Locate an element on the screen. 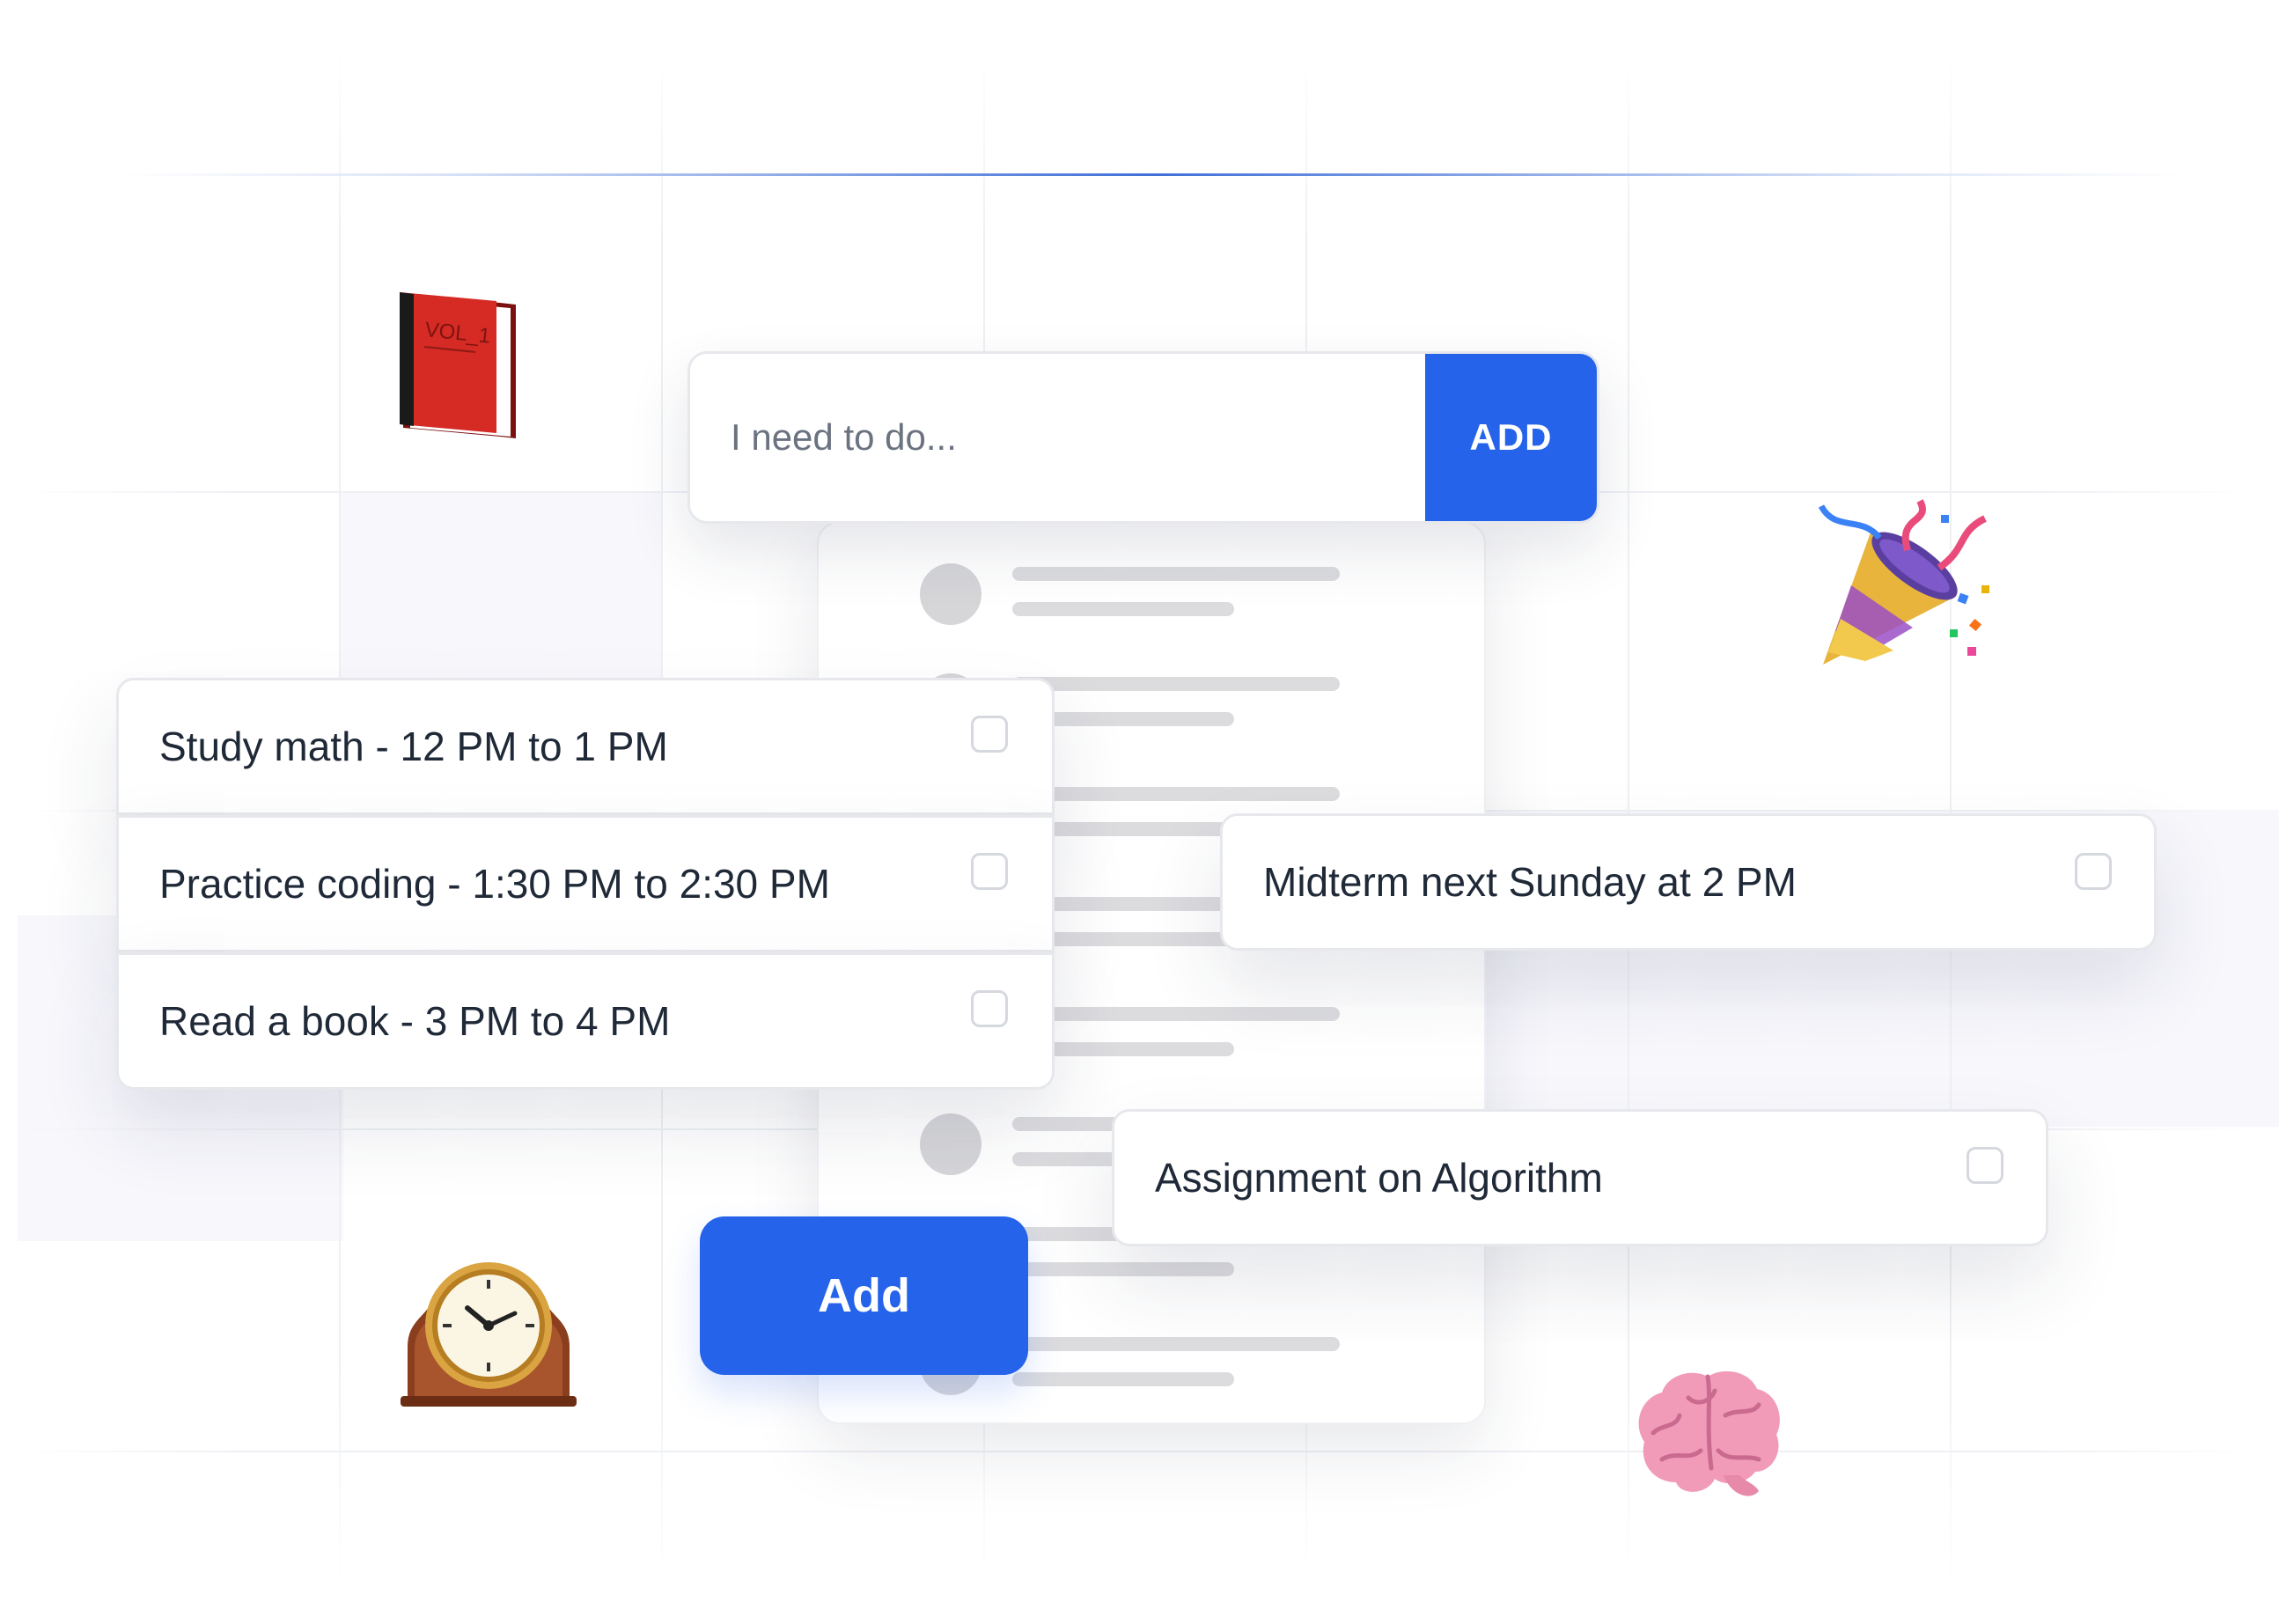  todo-input is located at coordinates (1055, 437).